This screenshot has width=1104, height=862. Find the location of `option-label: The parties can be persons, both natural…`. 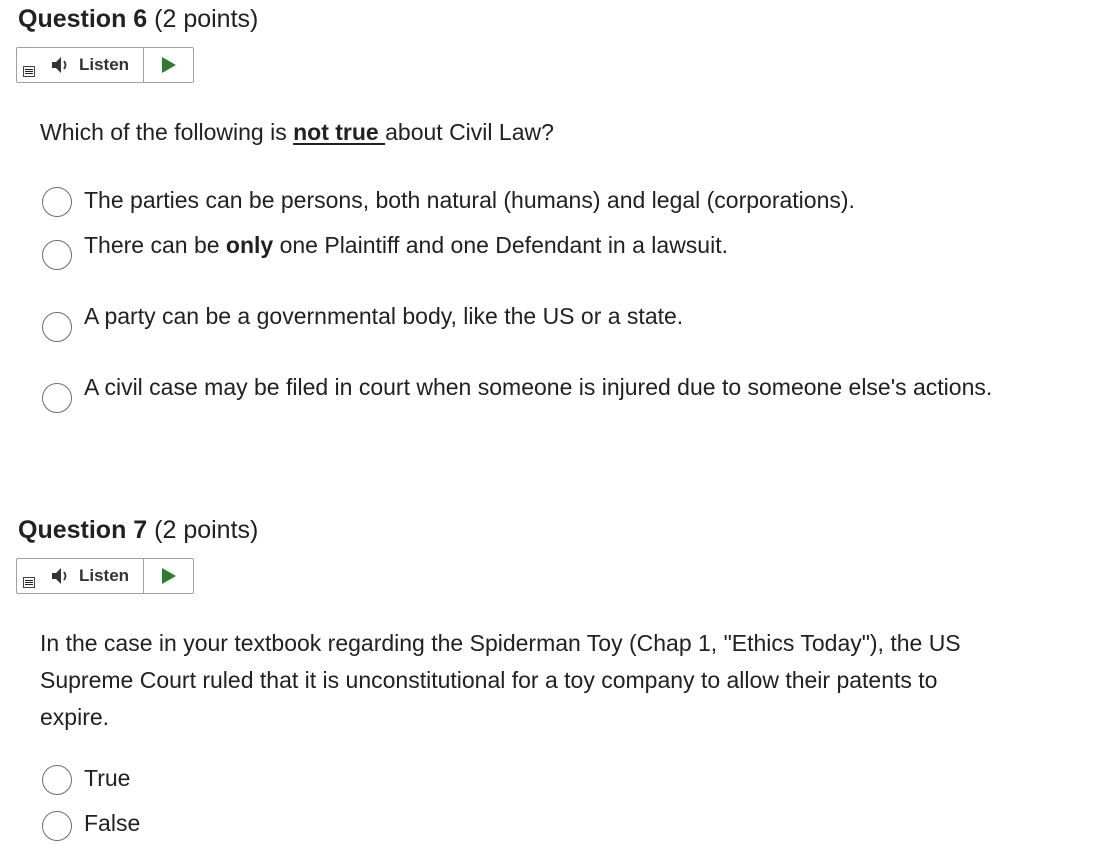

option-label: The parties can be persons, both natural… is located at coordinates (469, 200).